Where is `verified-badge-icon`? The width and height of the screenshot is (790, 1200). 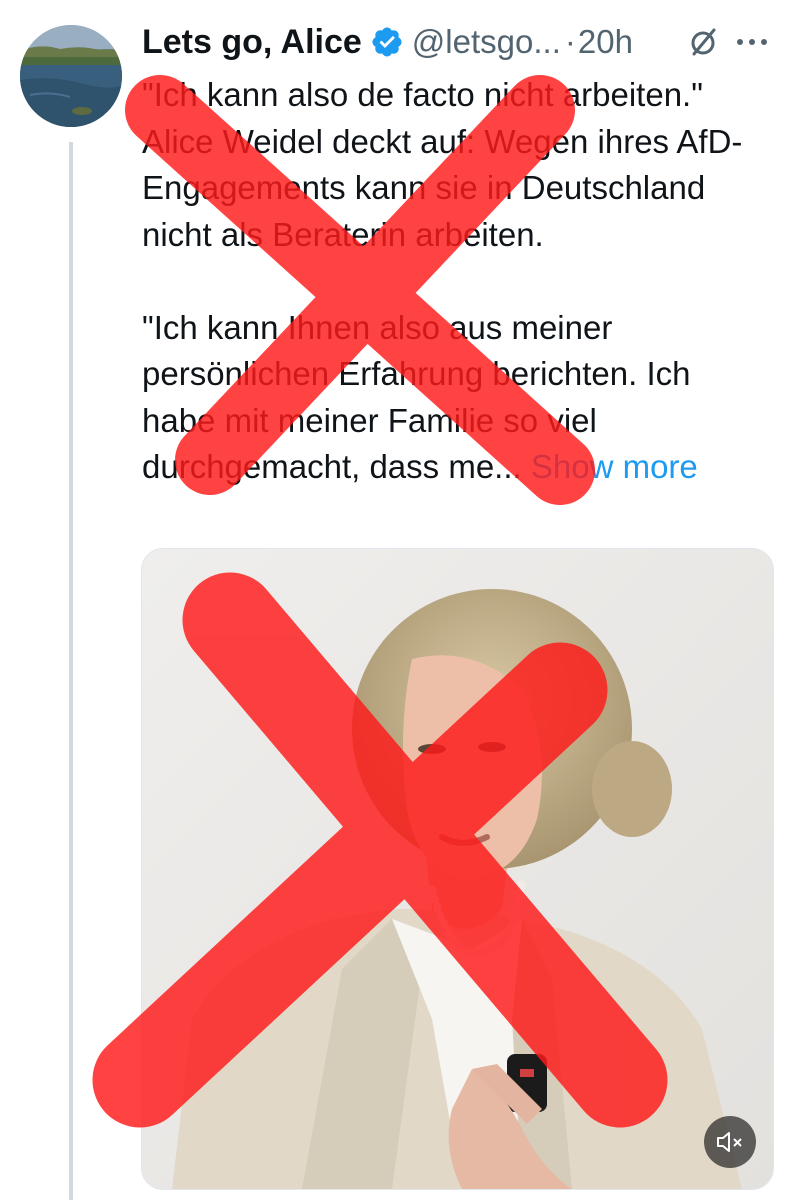 verified-badge-icon is located at coordinates (387, 42).